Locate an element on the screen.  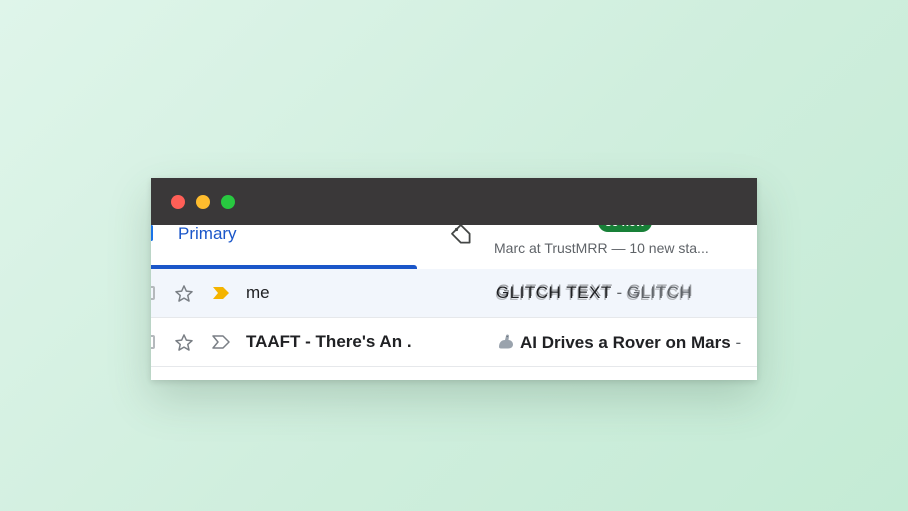
important-marker-outline-icon is located at coordinates (221, 342).